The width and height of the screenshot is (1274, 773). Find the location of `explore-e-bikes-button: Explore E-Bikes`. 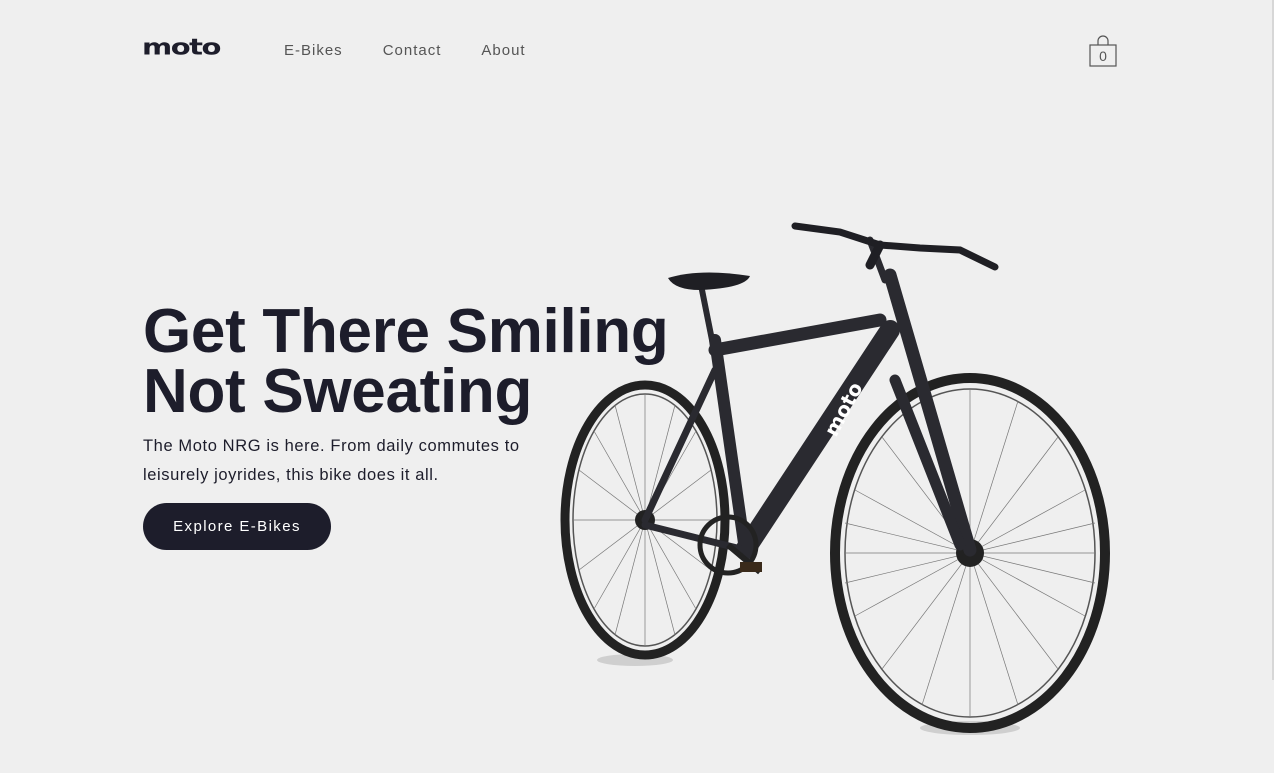

explore-e-bikes-button: Explore E-Bikes is located at coordinates (237, 526).